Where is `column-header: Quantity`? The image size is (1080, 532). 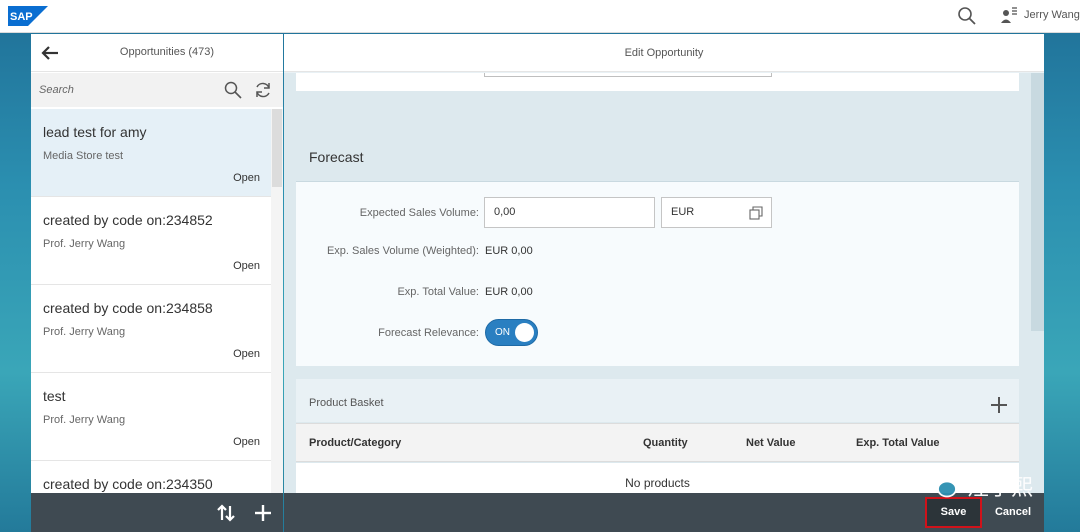
column-header: Quantity is located at coordinates (665, 443).